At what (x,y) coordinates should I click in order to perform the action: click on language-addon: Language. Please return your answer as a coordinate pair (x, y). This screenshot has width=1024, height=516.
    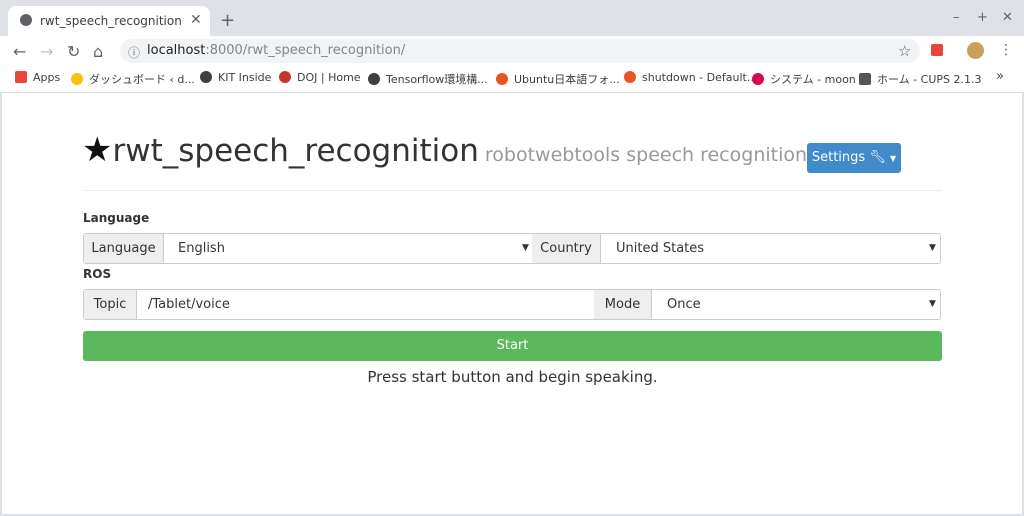
    Looking at the image, I should click on (124, 248).